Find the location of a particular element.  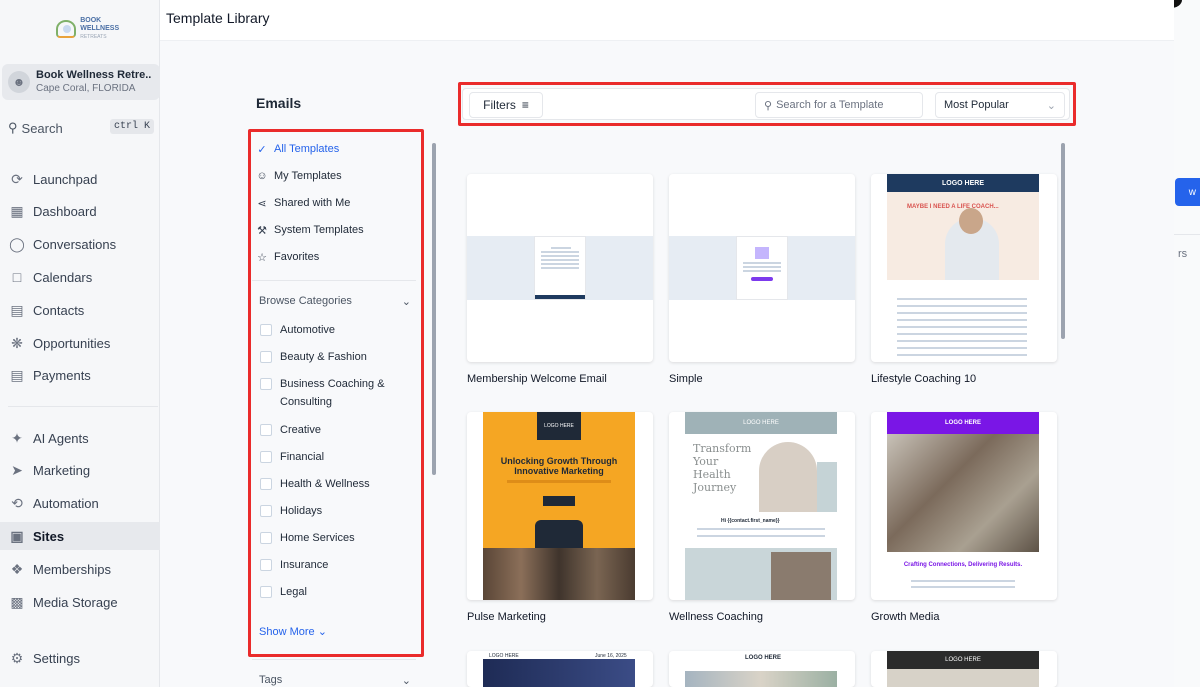

nav-settings: ⚙ Settings is located at coordinates (80, 658).